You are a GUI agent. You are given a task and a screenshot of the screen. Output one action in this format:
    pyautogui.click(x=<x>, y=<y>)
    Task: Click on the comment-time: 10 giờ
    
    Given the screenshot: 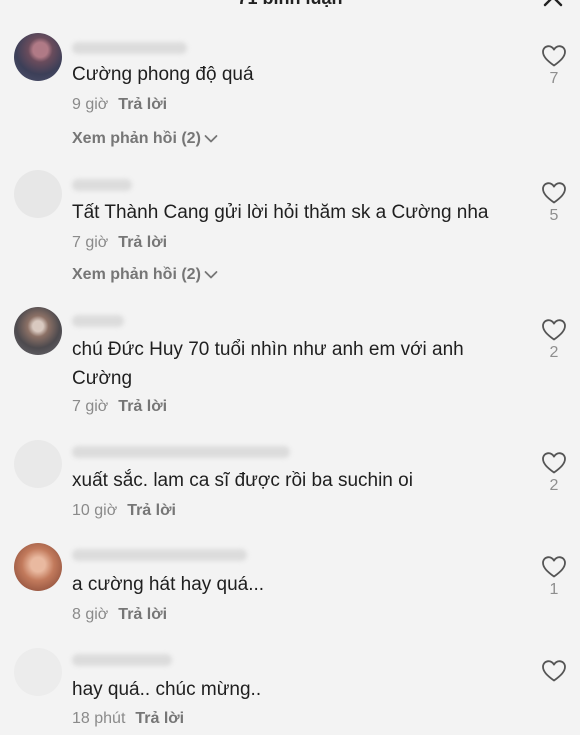 What is the action you would take?
    pyautogui.click(x=95, y=510)
    